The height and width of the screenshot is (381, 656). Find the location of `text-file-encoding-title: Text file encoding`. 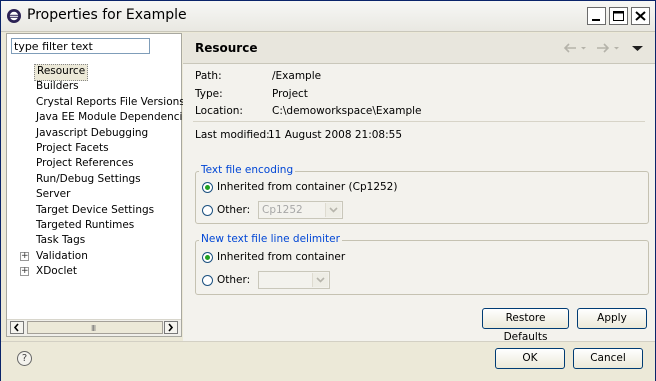

text-file-encoding-title: Text file encoding is located at coordinates (247, 170).